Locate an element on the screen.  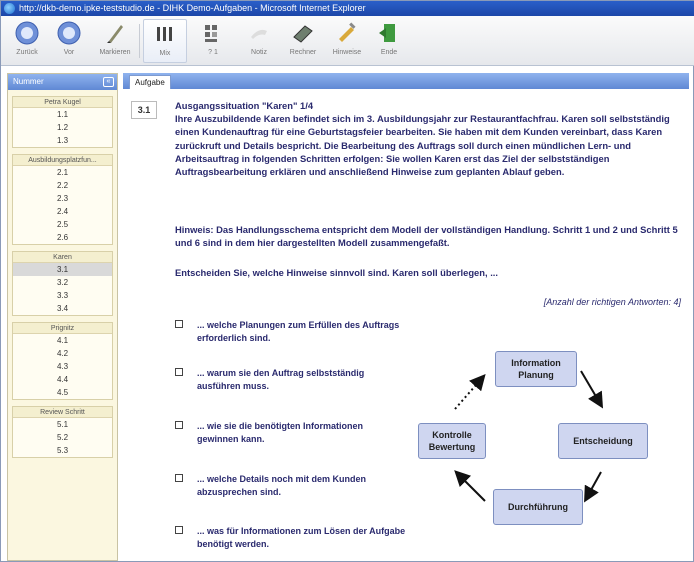
sidebar-item-3-4: 3.4 is located at coordinates (62, 308).